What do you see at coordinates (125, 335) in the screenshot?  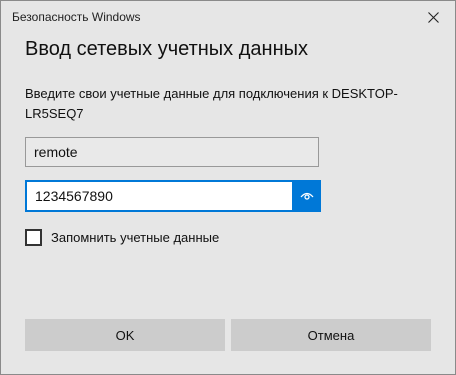 I see `ok-button: OK` at bounding box center [125, 335].